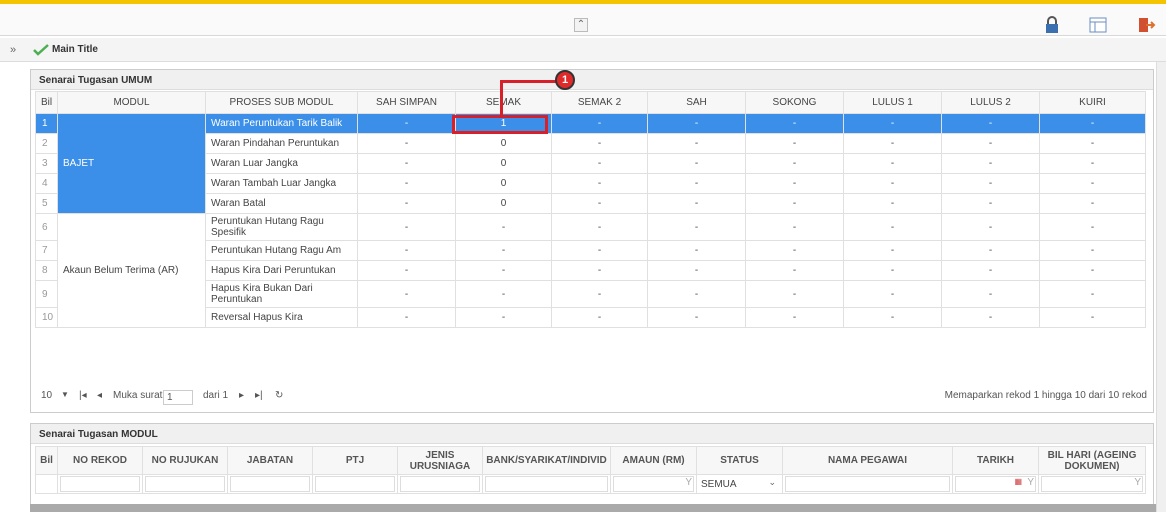 This screenshot has height=512, width=1166. Describe the element at coordinates (83, 395) in the screenshot. I see `first-page-icon: |◂` at that location.